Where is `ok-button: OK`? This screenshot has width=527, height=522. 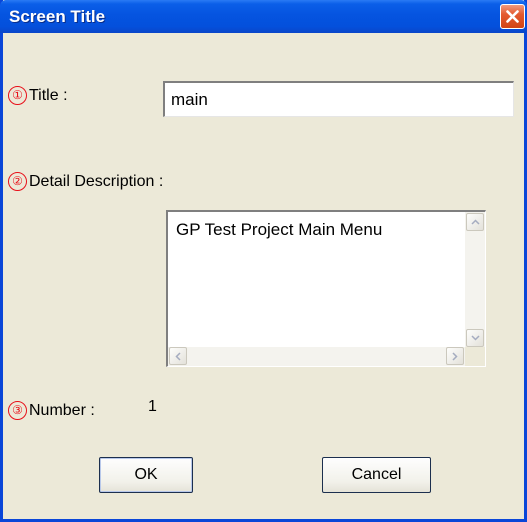
ok-button: OK is located at coordinates (146, 475).